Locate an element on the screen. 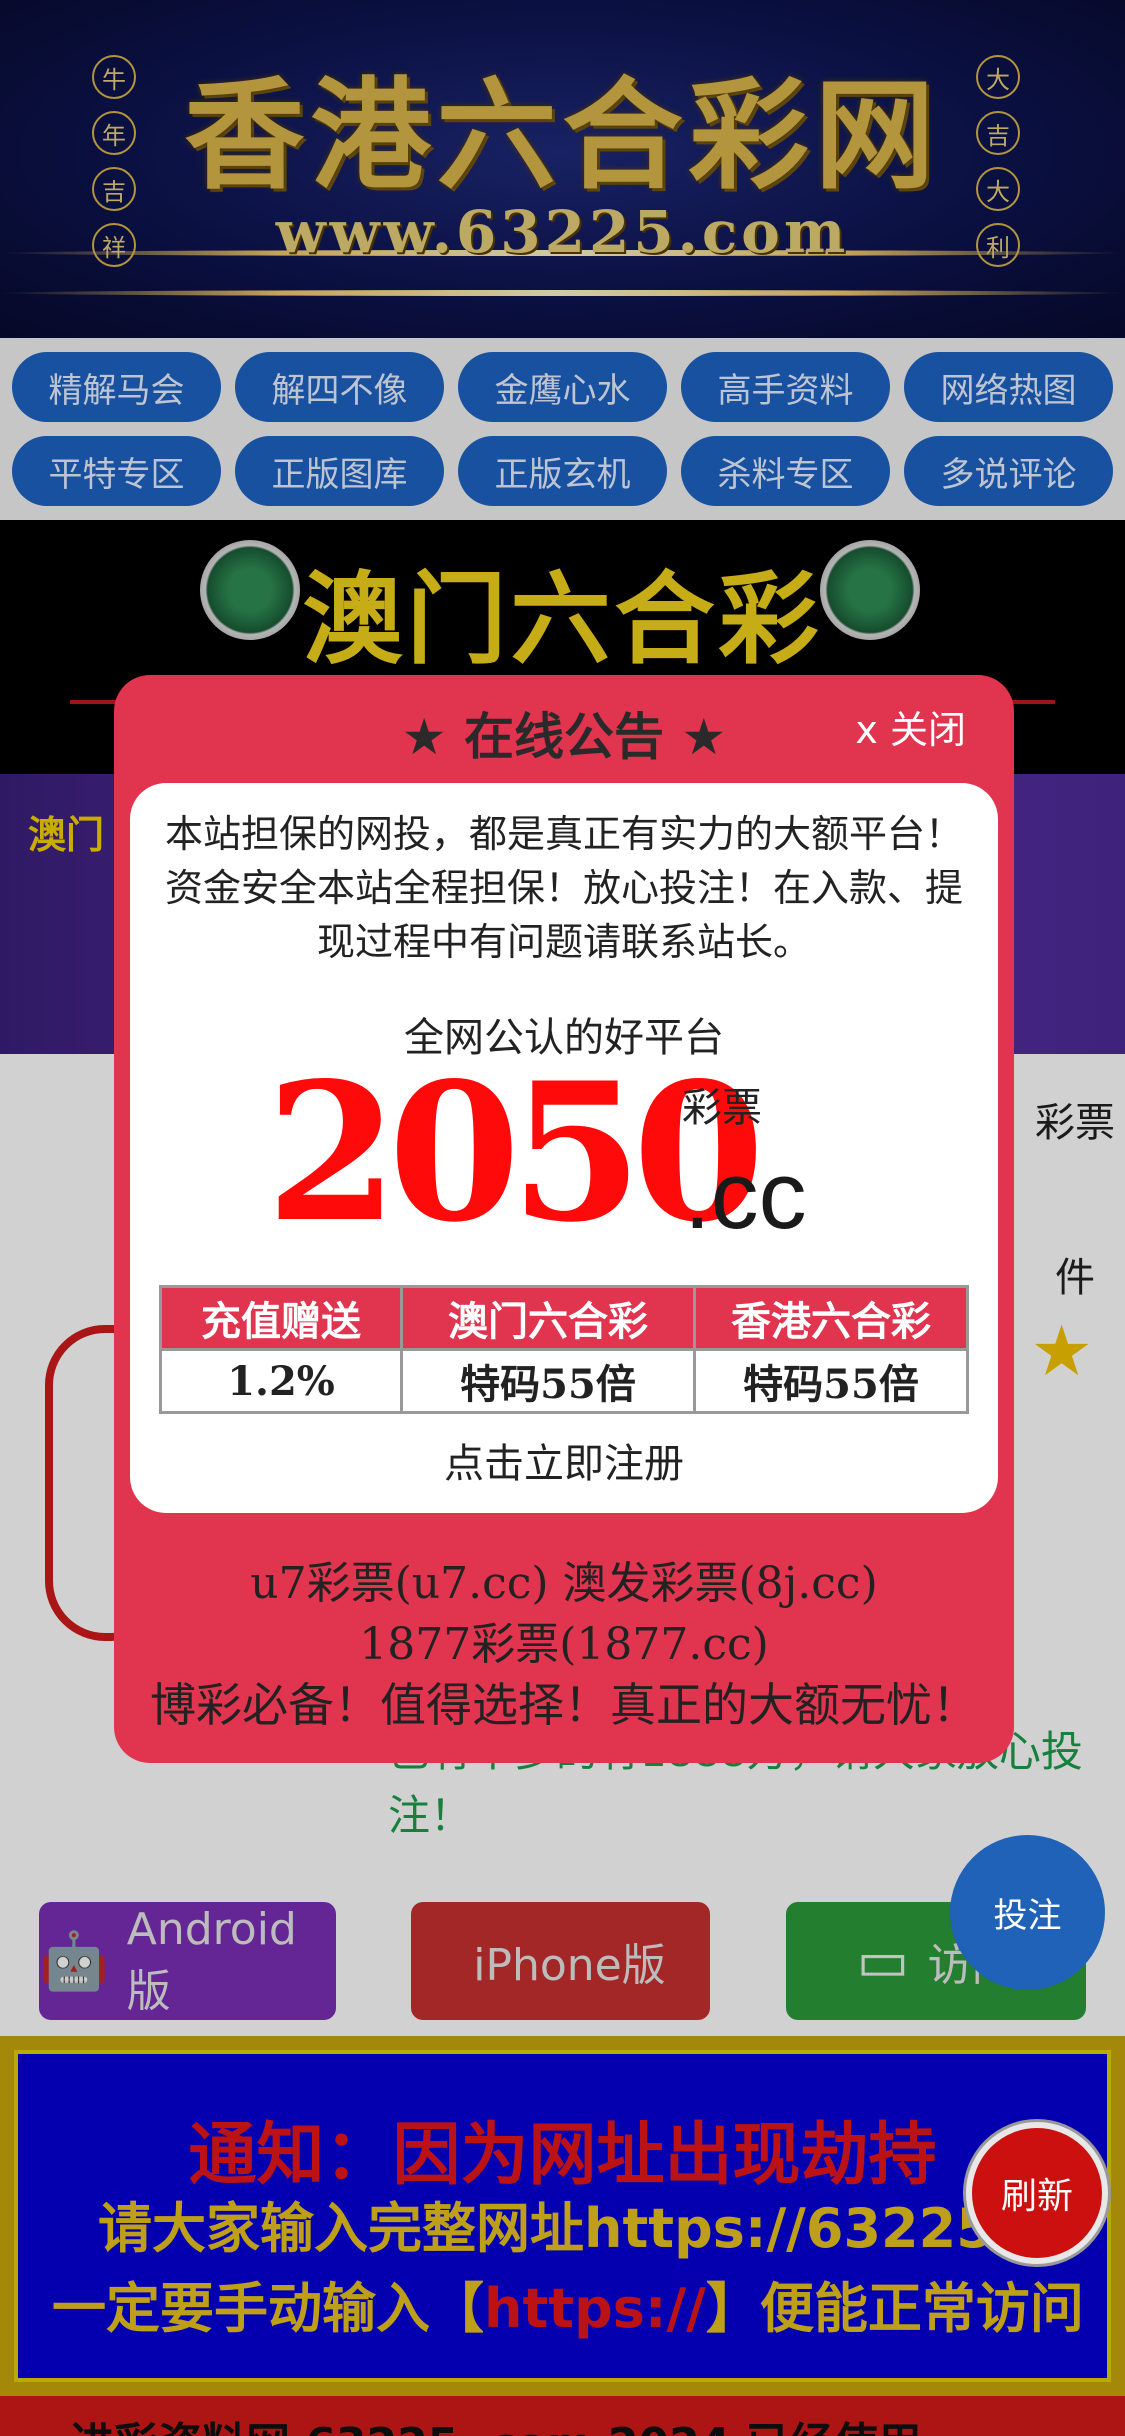 This screenshot has height=2436, width=1125. rates-table: 充值赠送 澳门六合彩 香港六合彩 1.2% 特码55倍 特码55倍 is located at coordinates (564, 1349).